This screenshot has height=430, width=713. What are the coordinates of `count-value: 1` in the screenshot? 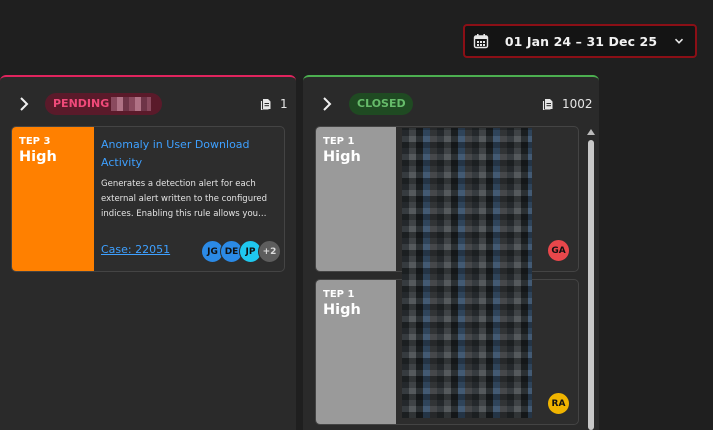 It's located at (284, 104).